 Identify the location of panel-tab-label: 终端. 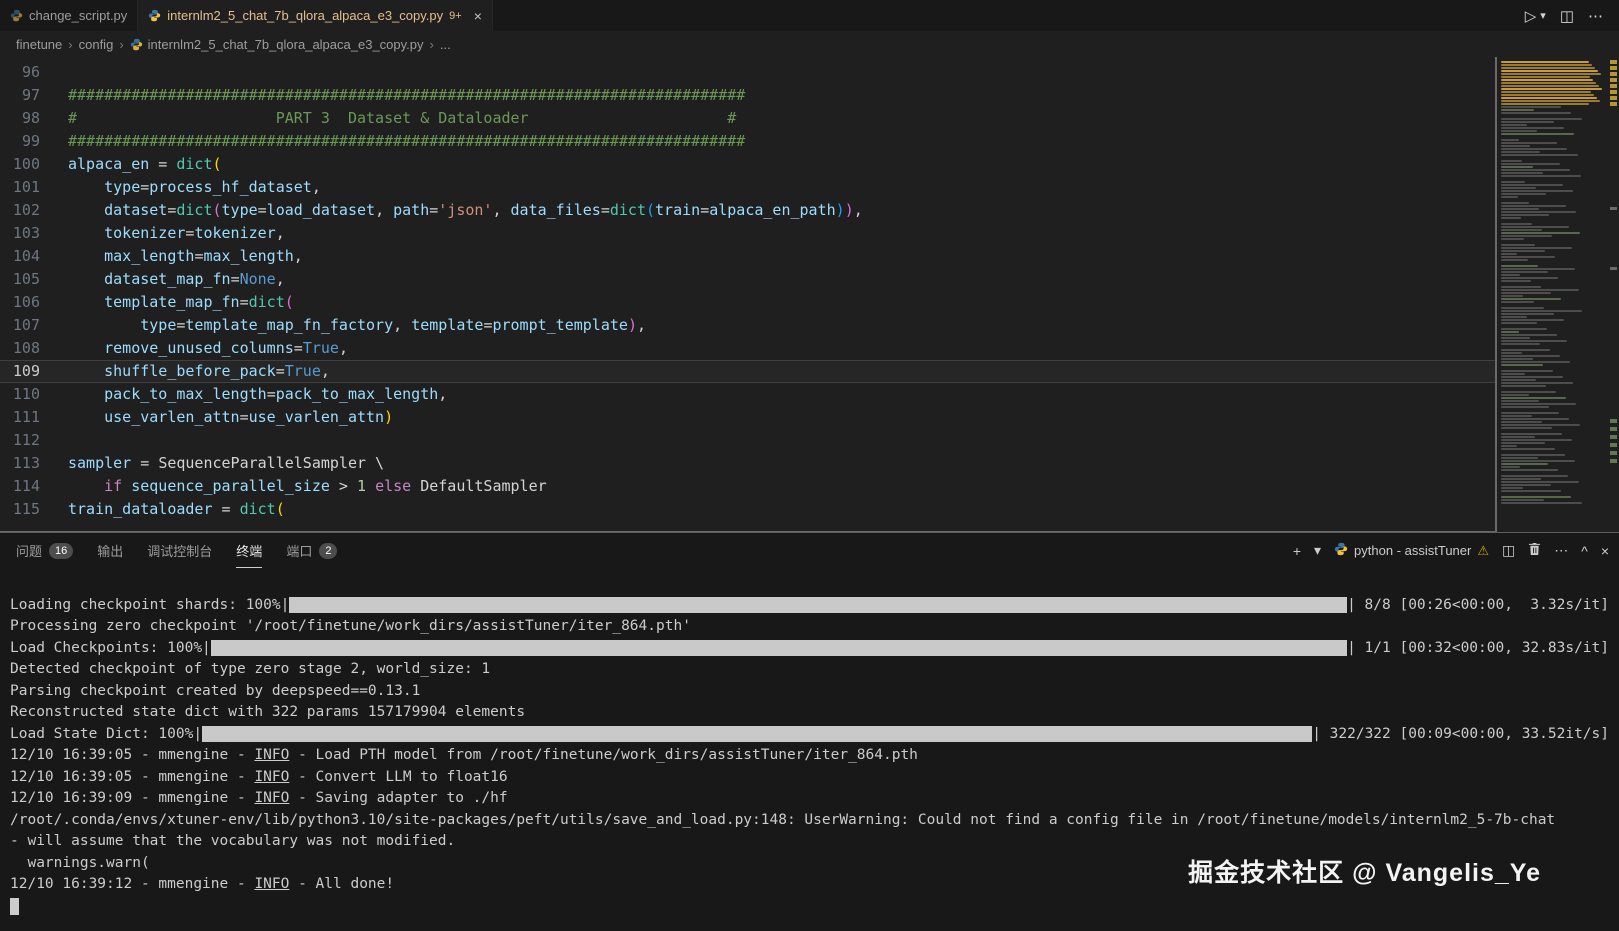
(249, 551).